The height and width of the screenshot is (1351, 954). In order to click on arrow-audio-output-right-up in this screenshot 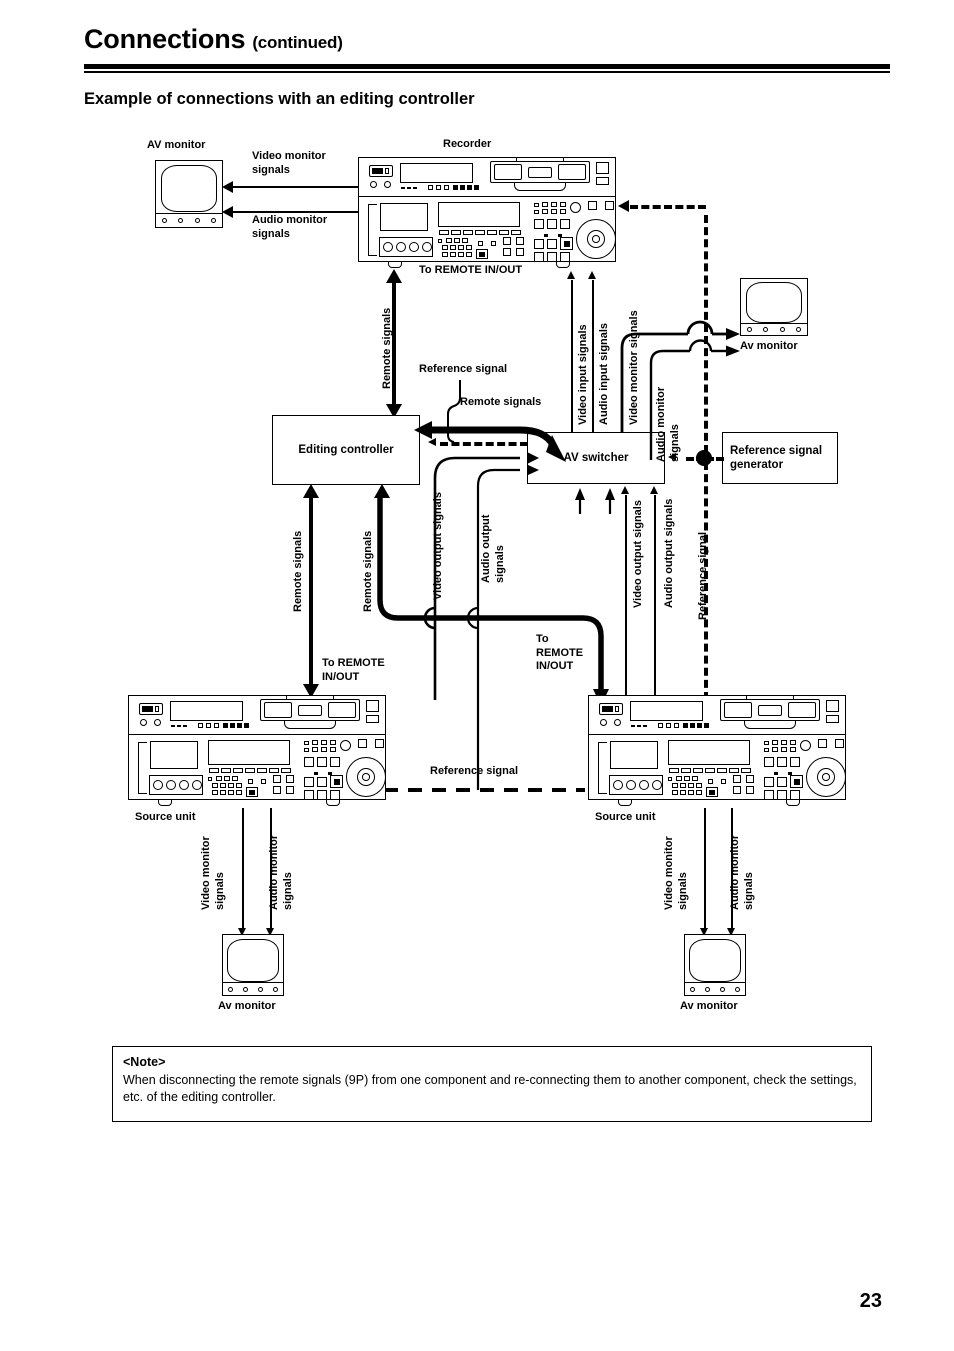, I will do `click(654, 490)`.